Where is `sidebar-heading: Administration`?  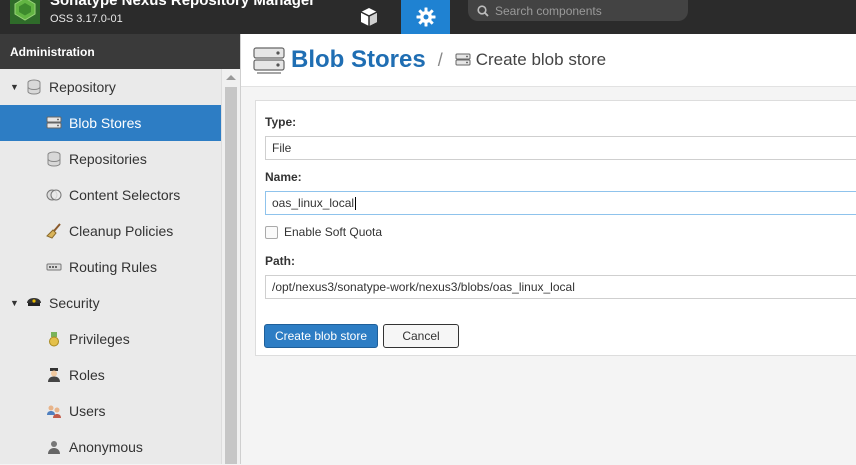
sidebar-heading: Administration is located at coordinates (120, 51).